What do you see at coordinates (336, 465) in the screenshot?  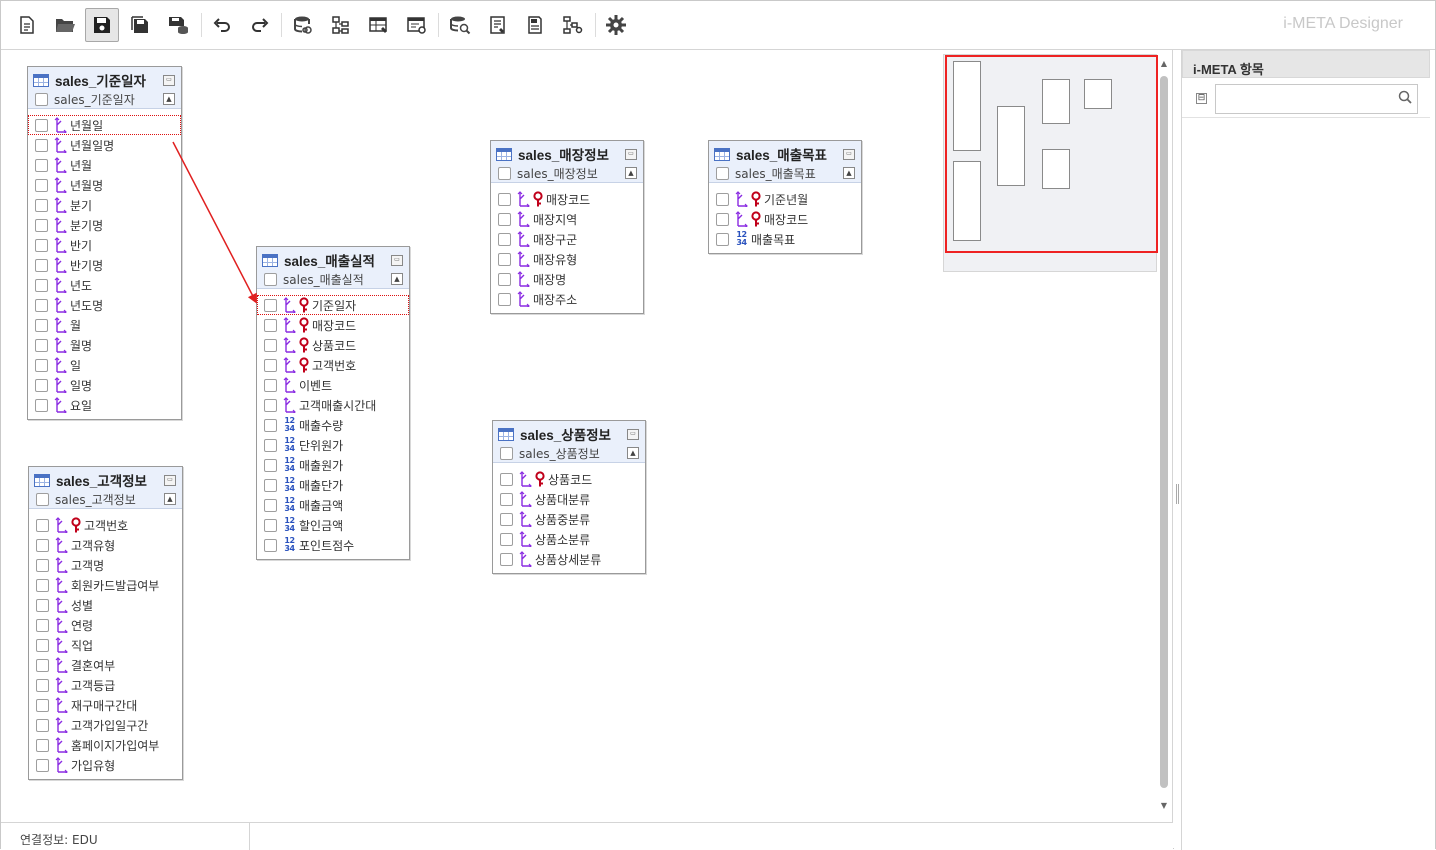 I see `attribute-row: 12 34 매출원가` at bounding box center [336, 465].